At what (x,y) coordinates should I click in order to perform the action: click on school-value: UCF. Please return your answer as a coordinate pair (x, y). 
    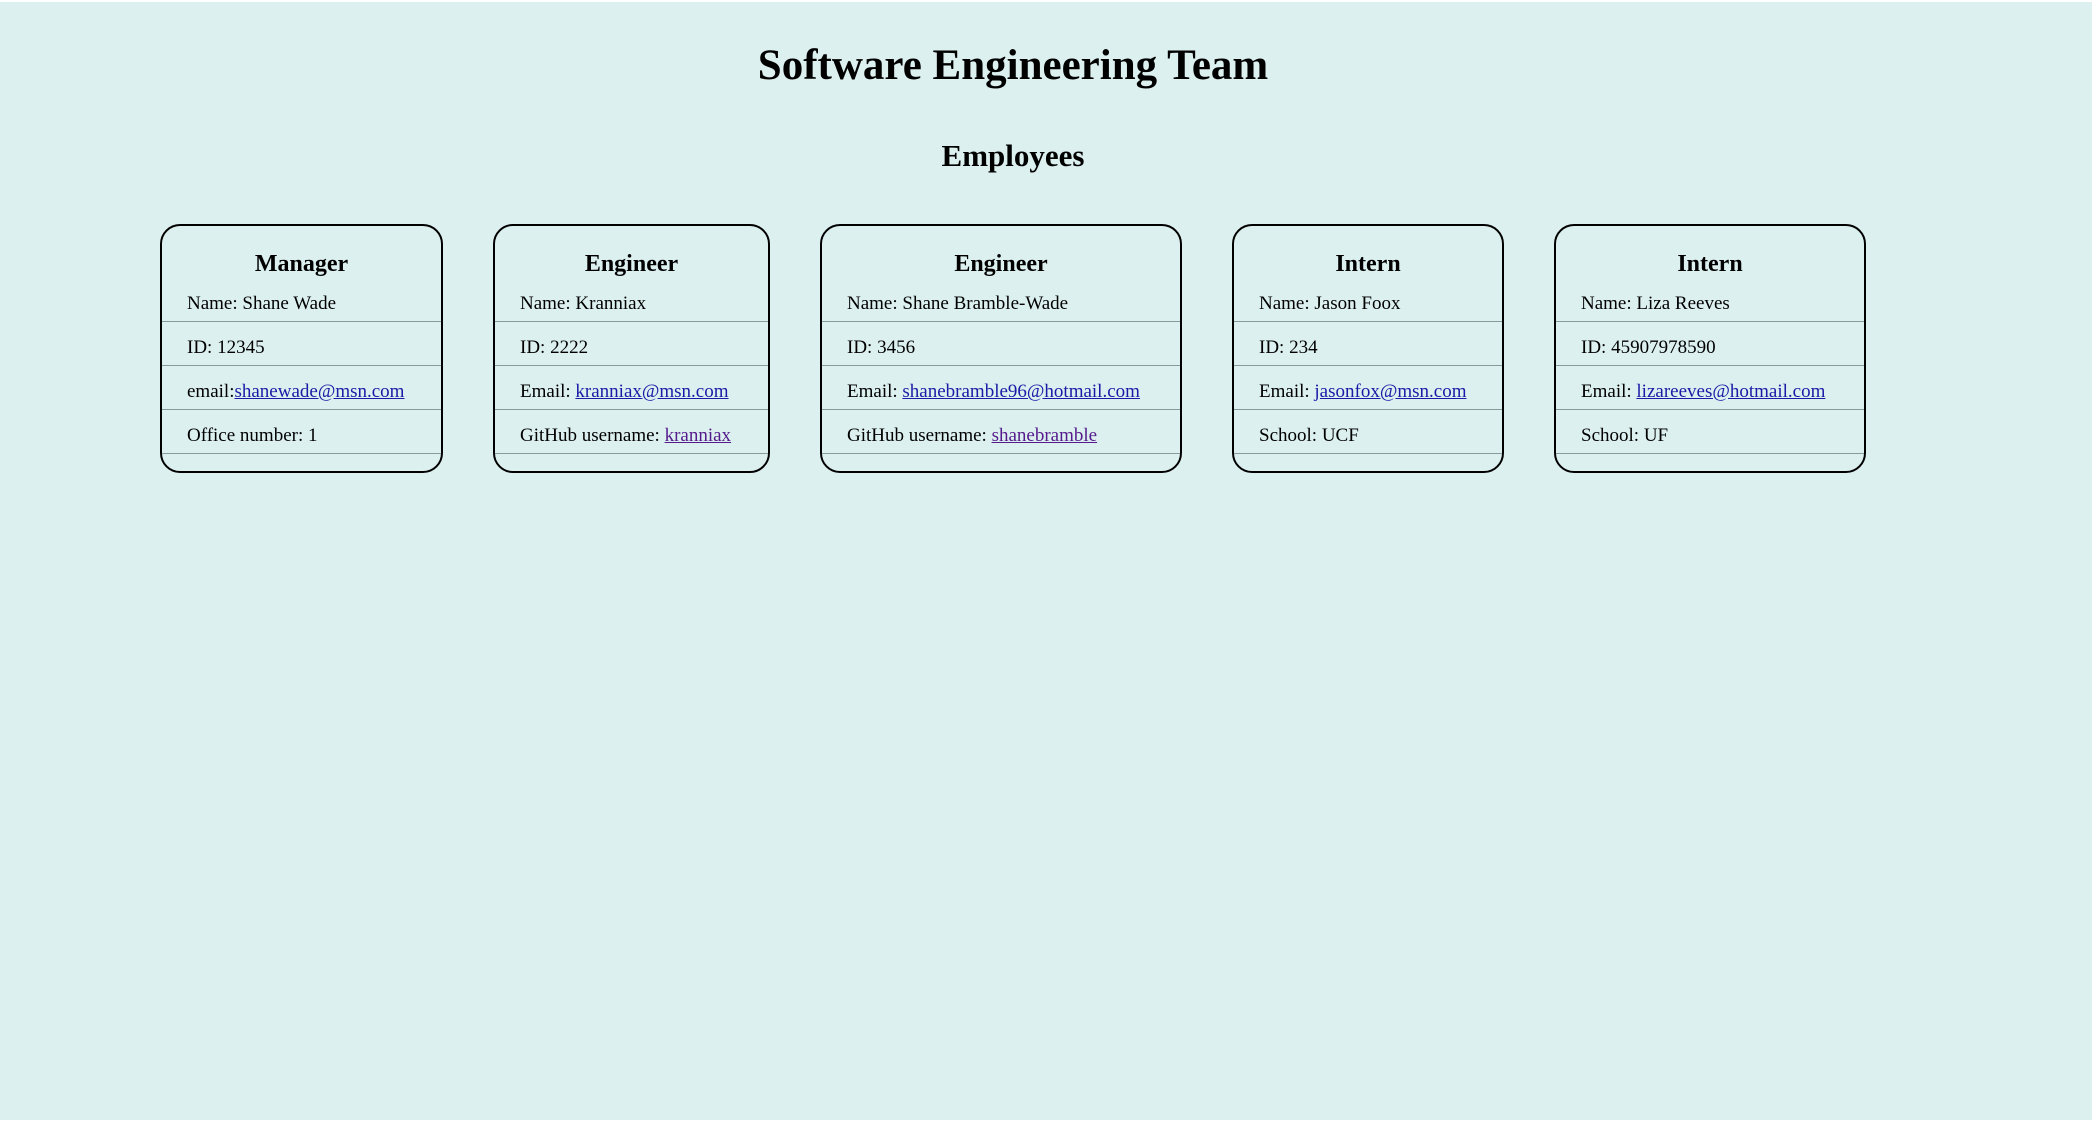
    Looking at the image, I should click on (1340, 435).